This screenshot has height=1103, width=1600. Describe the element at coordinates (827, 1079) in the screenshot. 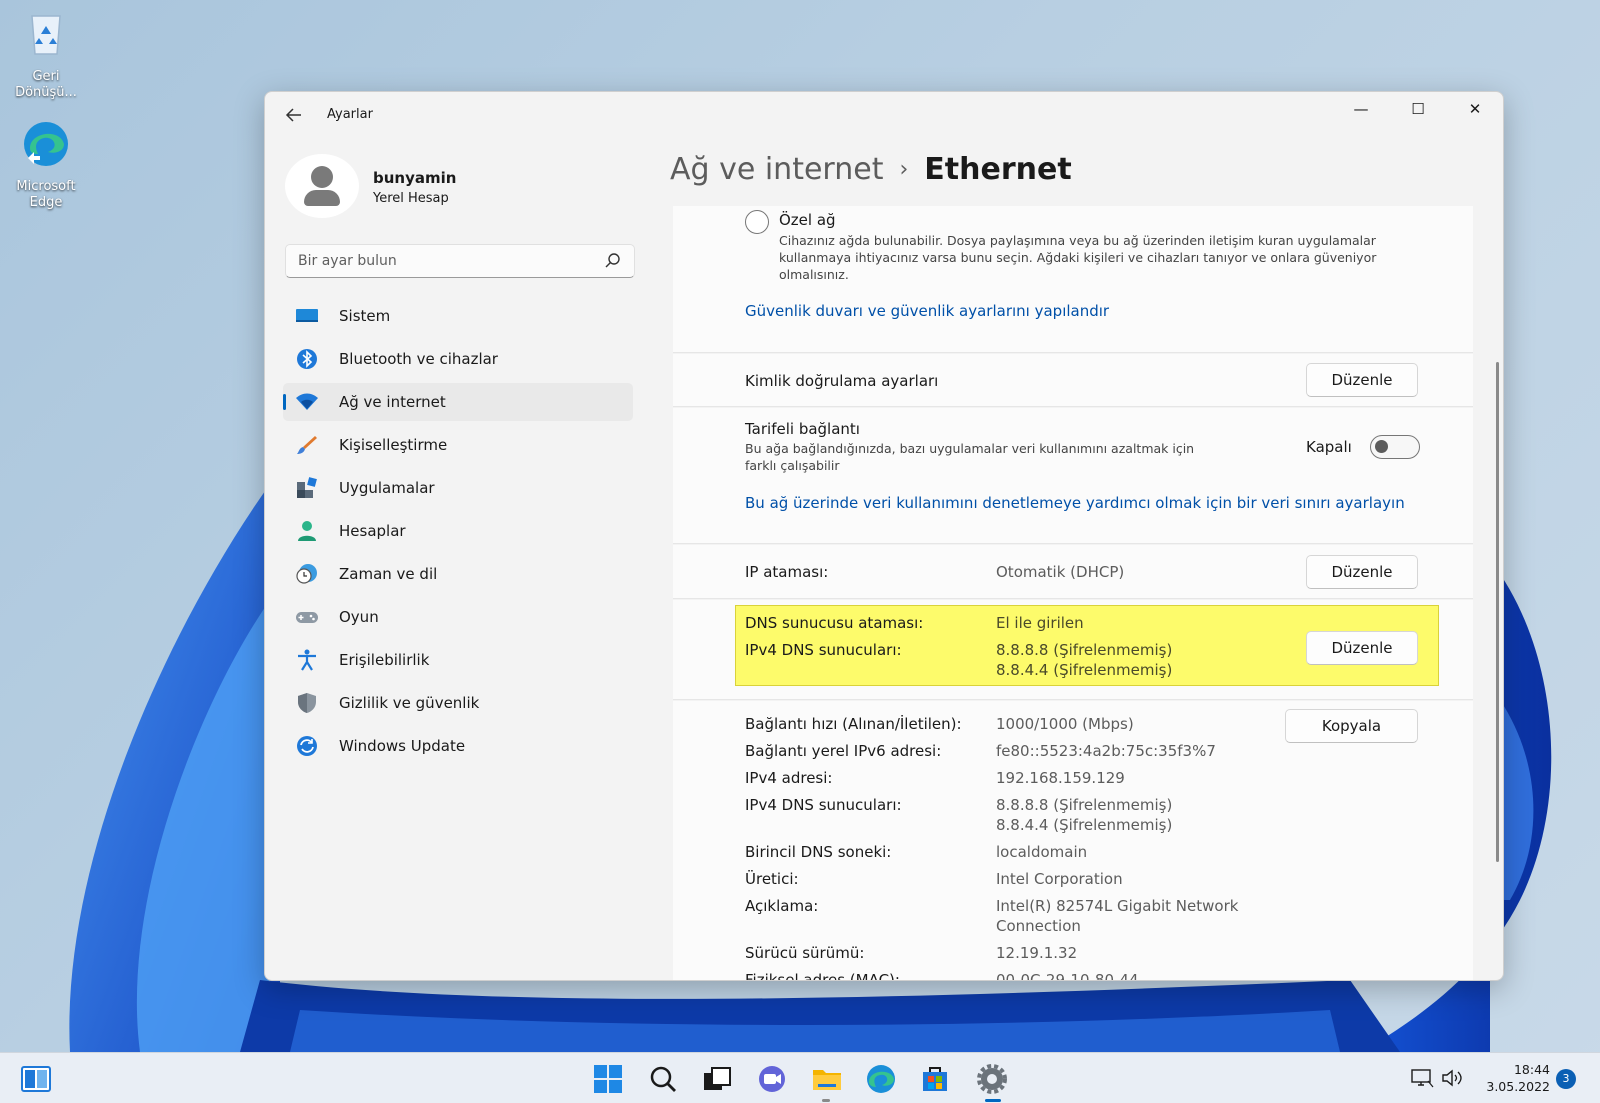

I see `file-explorer-icon` at that location.